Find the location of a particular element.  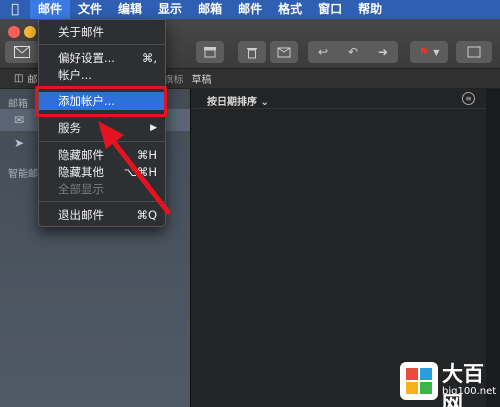

quit-shortcut: ⌘Q is located at coordinates (146, 215).